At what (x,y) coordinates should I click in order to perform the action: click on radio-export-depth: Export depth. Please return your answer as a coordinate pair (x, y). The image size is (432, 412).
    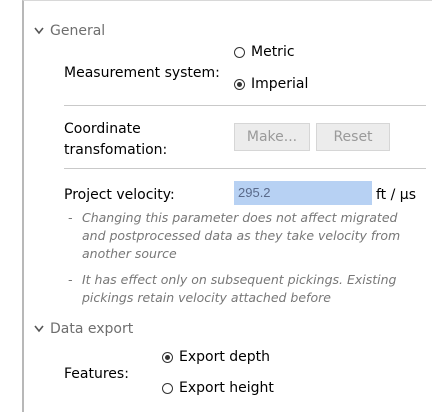
    Looking at the image, I should click on (216, 357).